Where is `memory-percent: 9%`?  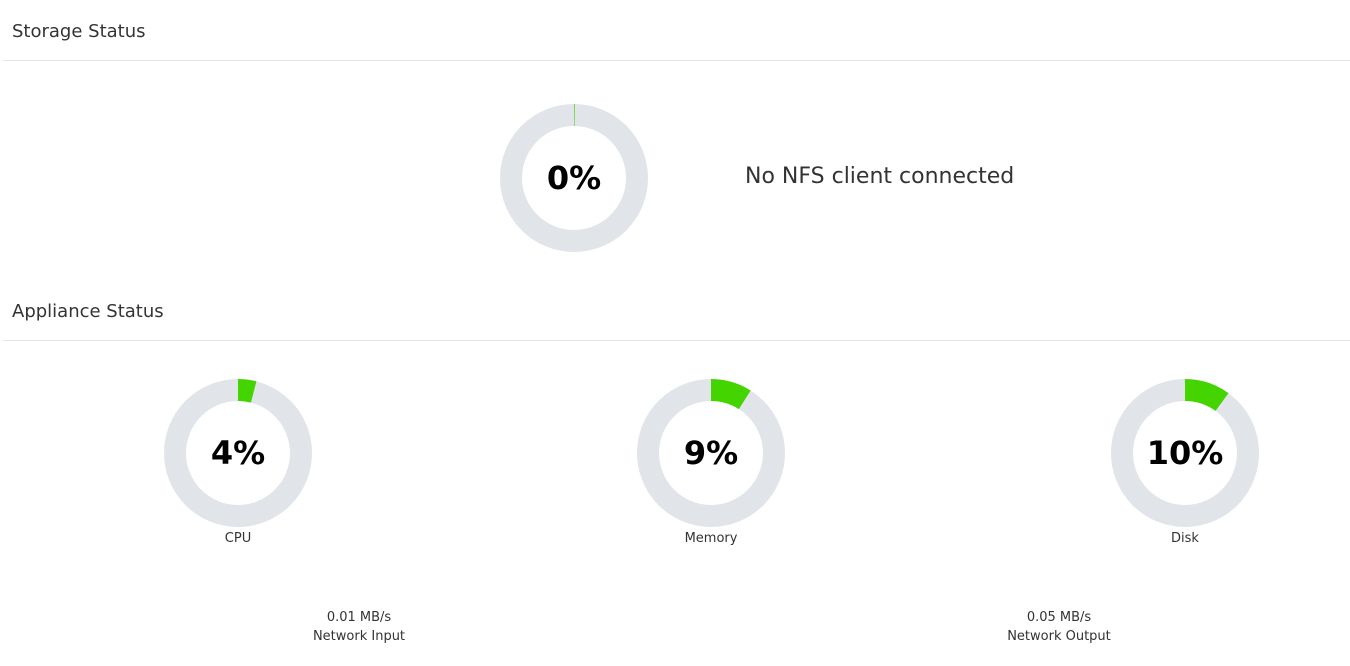
memory-percent: 9% is located at coordinates (711, 453).